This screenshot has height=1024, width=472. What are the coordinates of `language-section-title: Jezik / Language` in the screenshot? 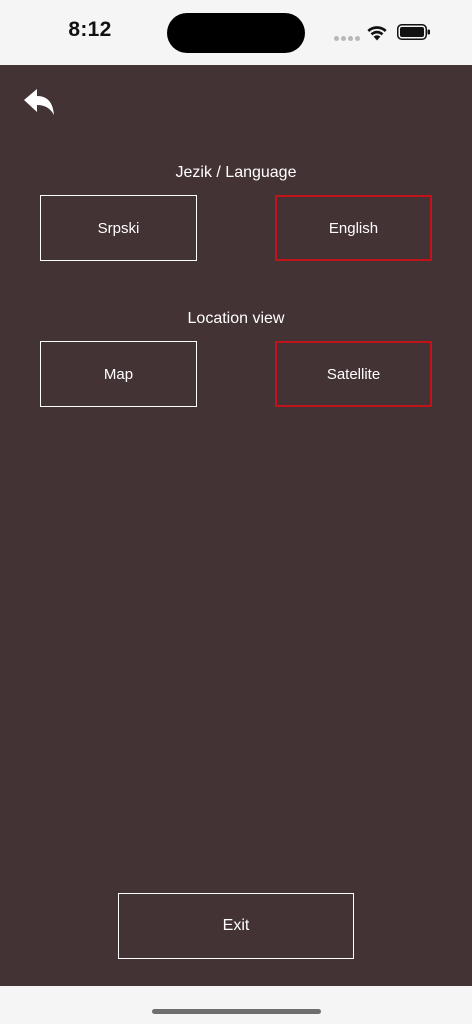 It's located at (236, 172).